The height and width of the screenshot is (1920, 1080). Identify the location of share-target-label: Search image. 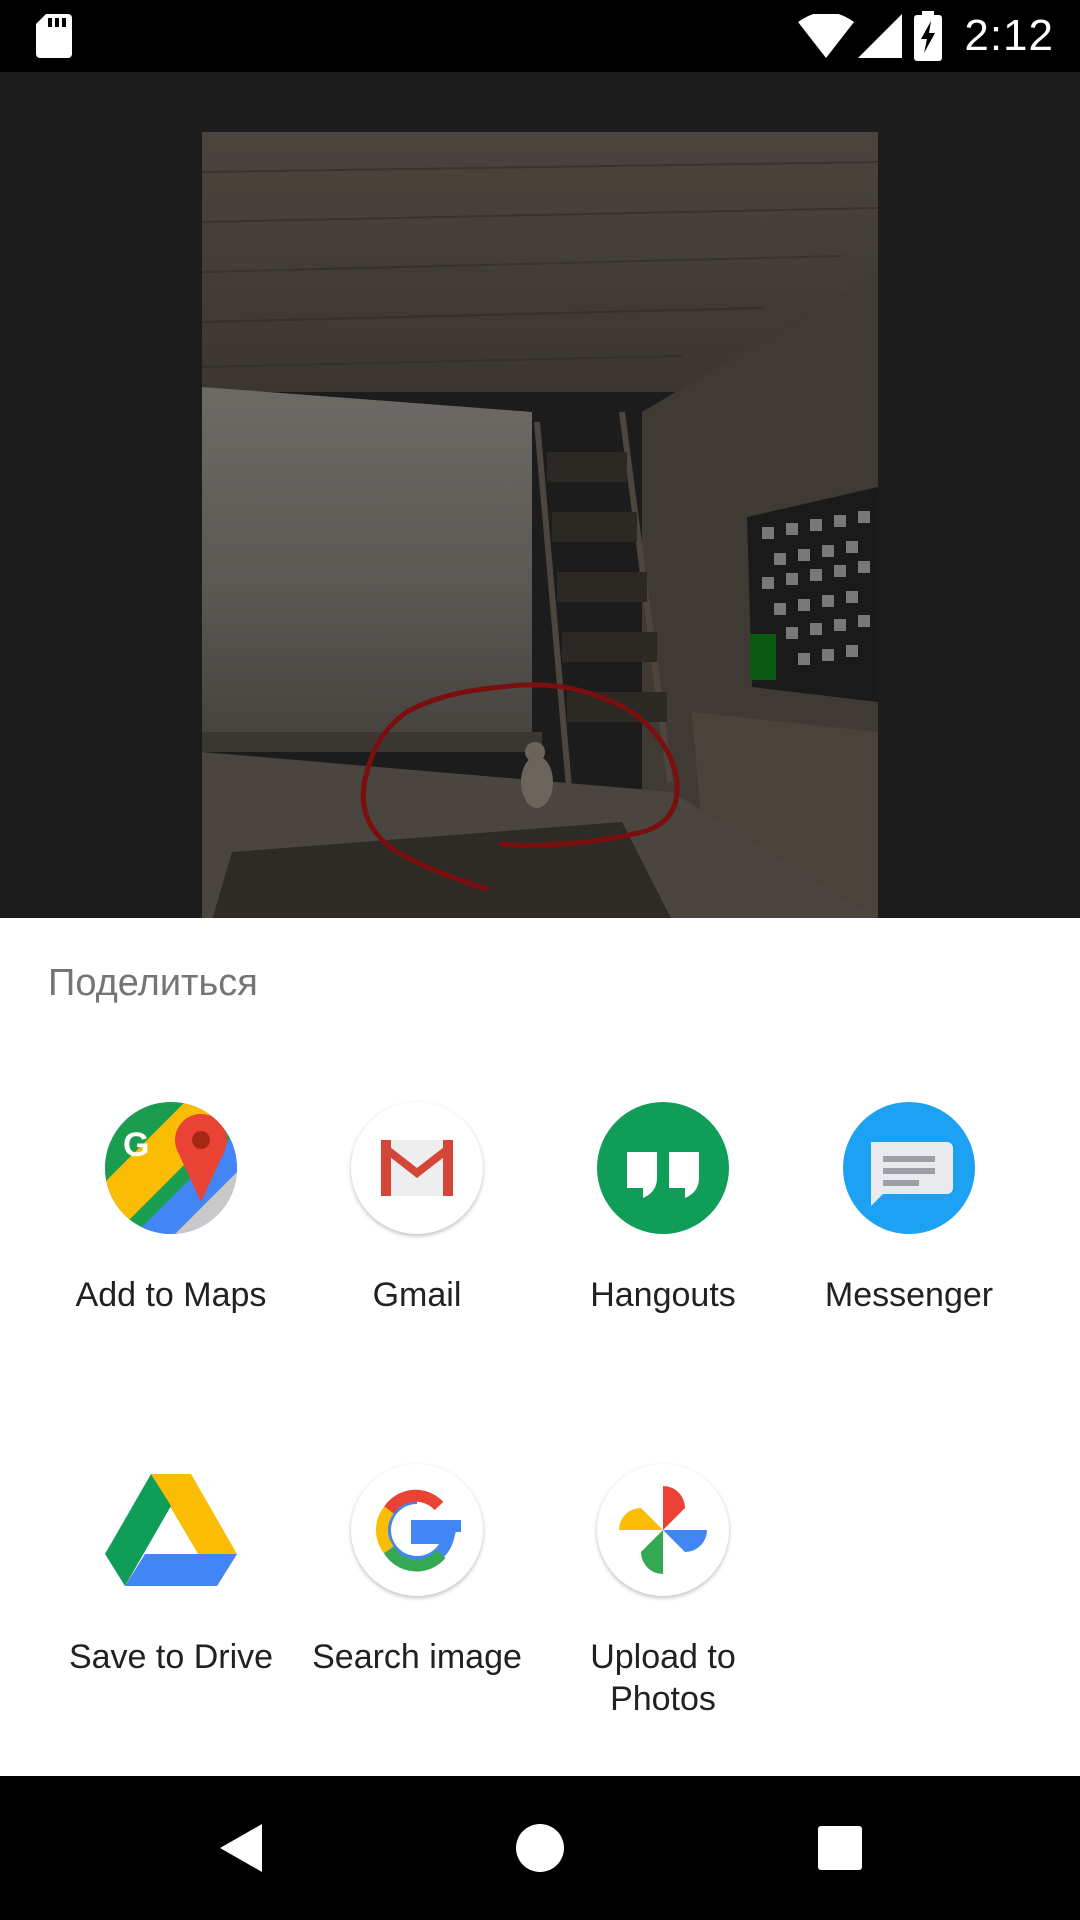
(417, 1657).